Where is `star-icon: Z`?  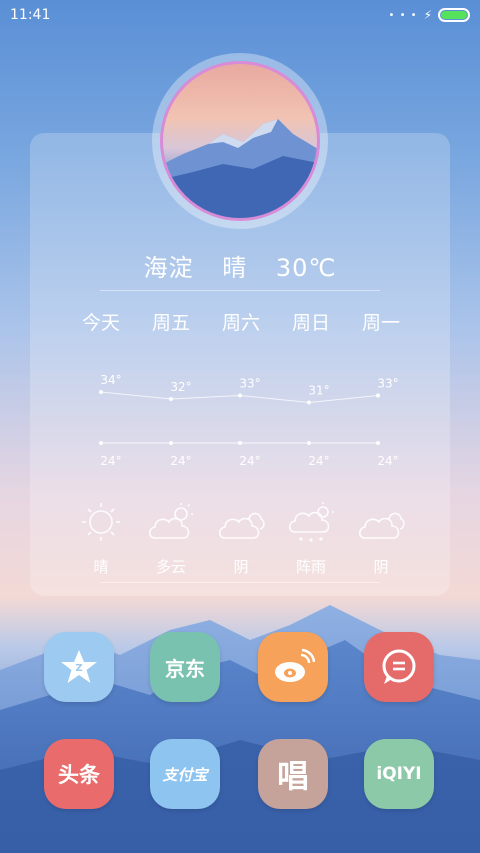 star-icon: Z is located at coordinates (79, 666).